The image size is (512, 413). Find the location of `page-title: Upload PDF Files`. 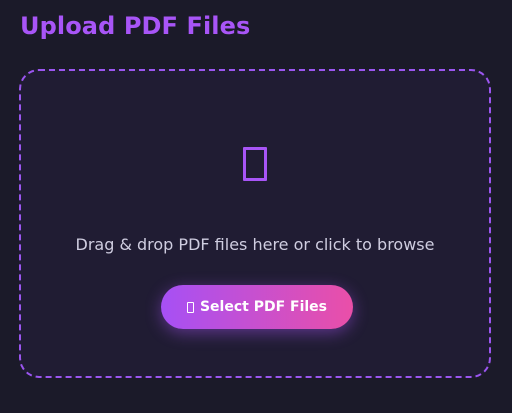

page-title: Upload PDF Files is located at coordinates (135, 26).